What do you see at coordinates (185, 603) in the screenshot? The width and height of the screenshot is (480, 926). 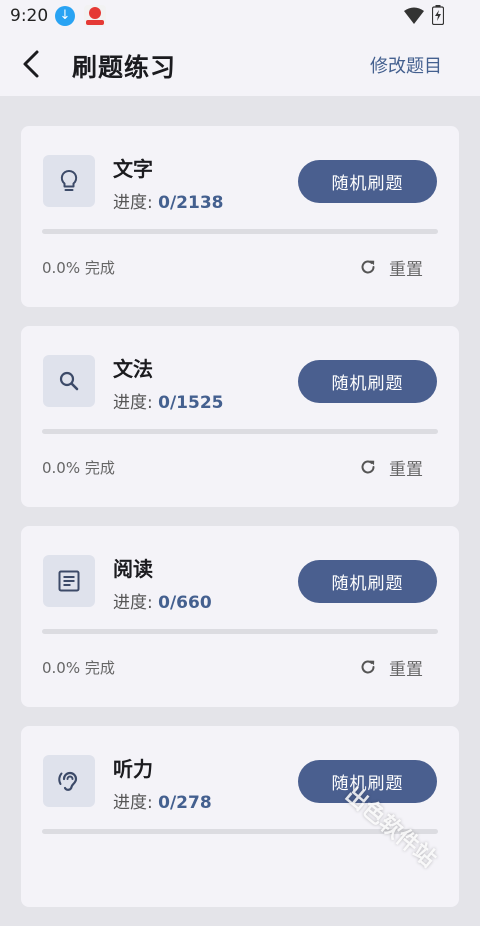 I see `progress-count: 0/660` at bounding box center [185, 603].